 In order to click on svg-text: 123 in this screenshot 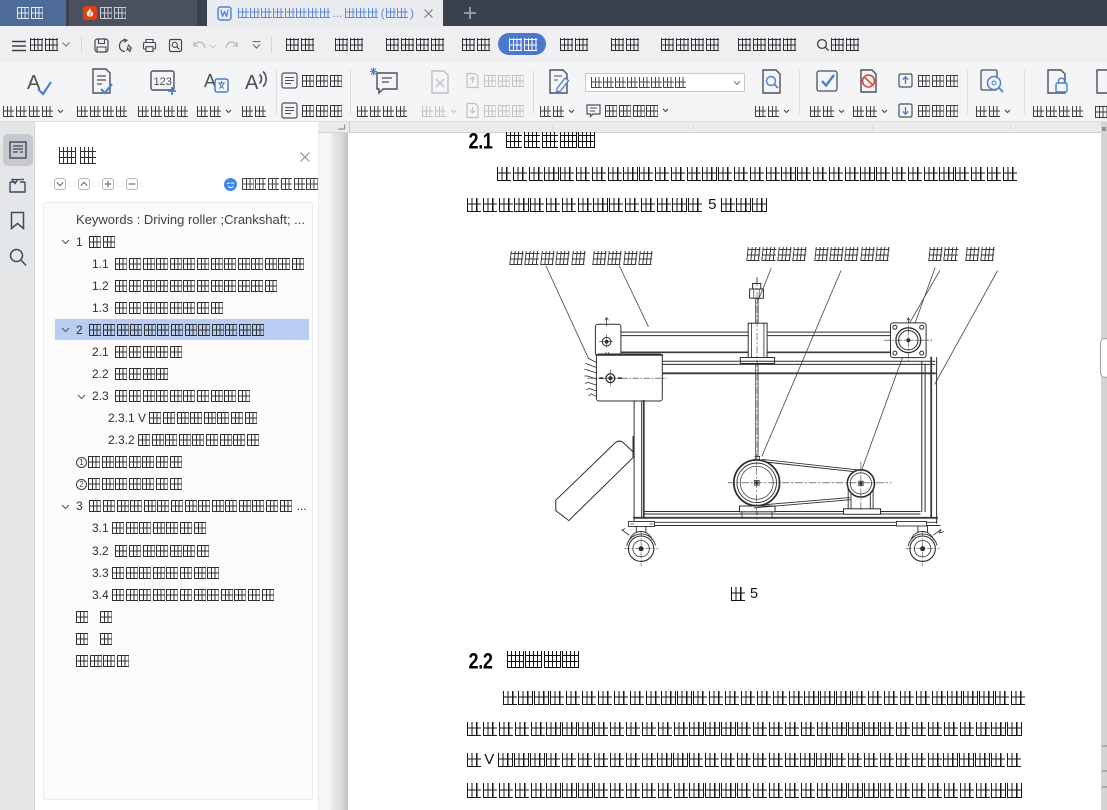, I will do `click(163, 82)`.